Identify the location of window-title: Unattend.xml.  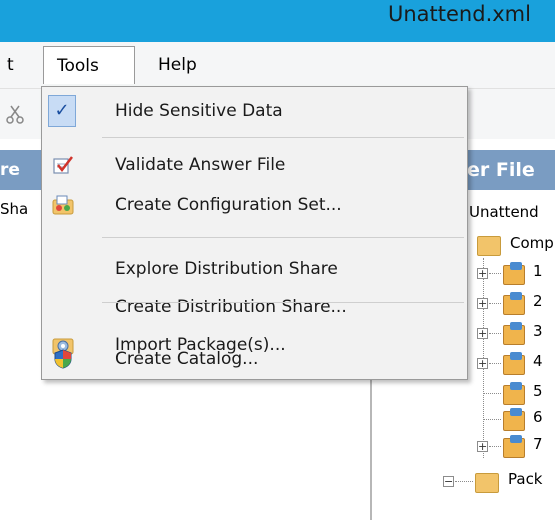
(459, 14).